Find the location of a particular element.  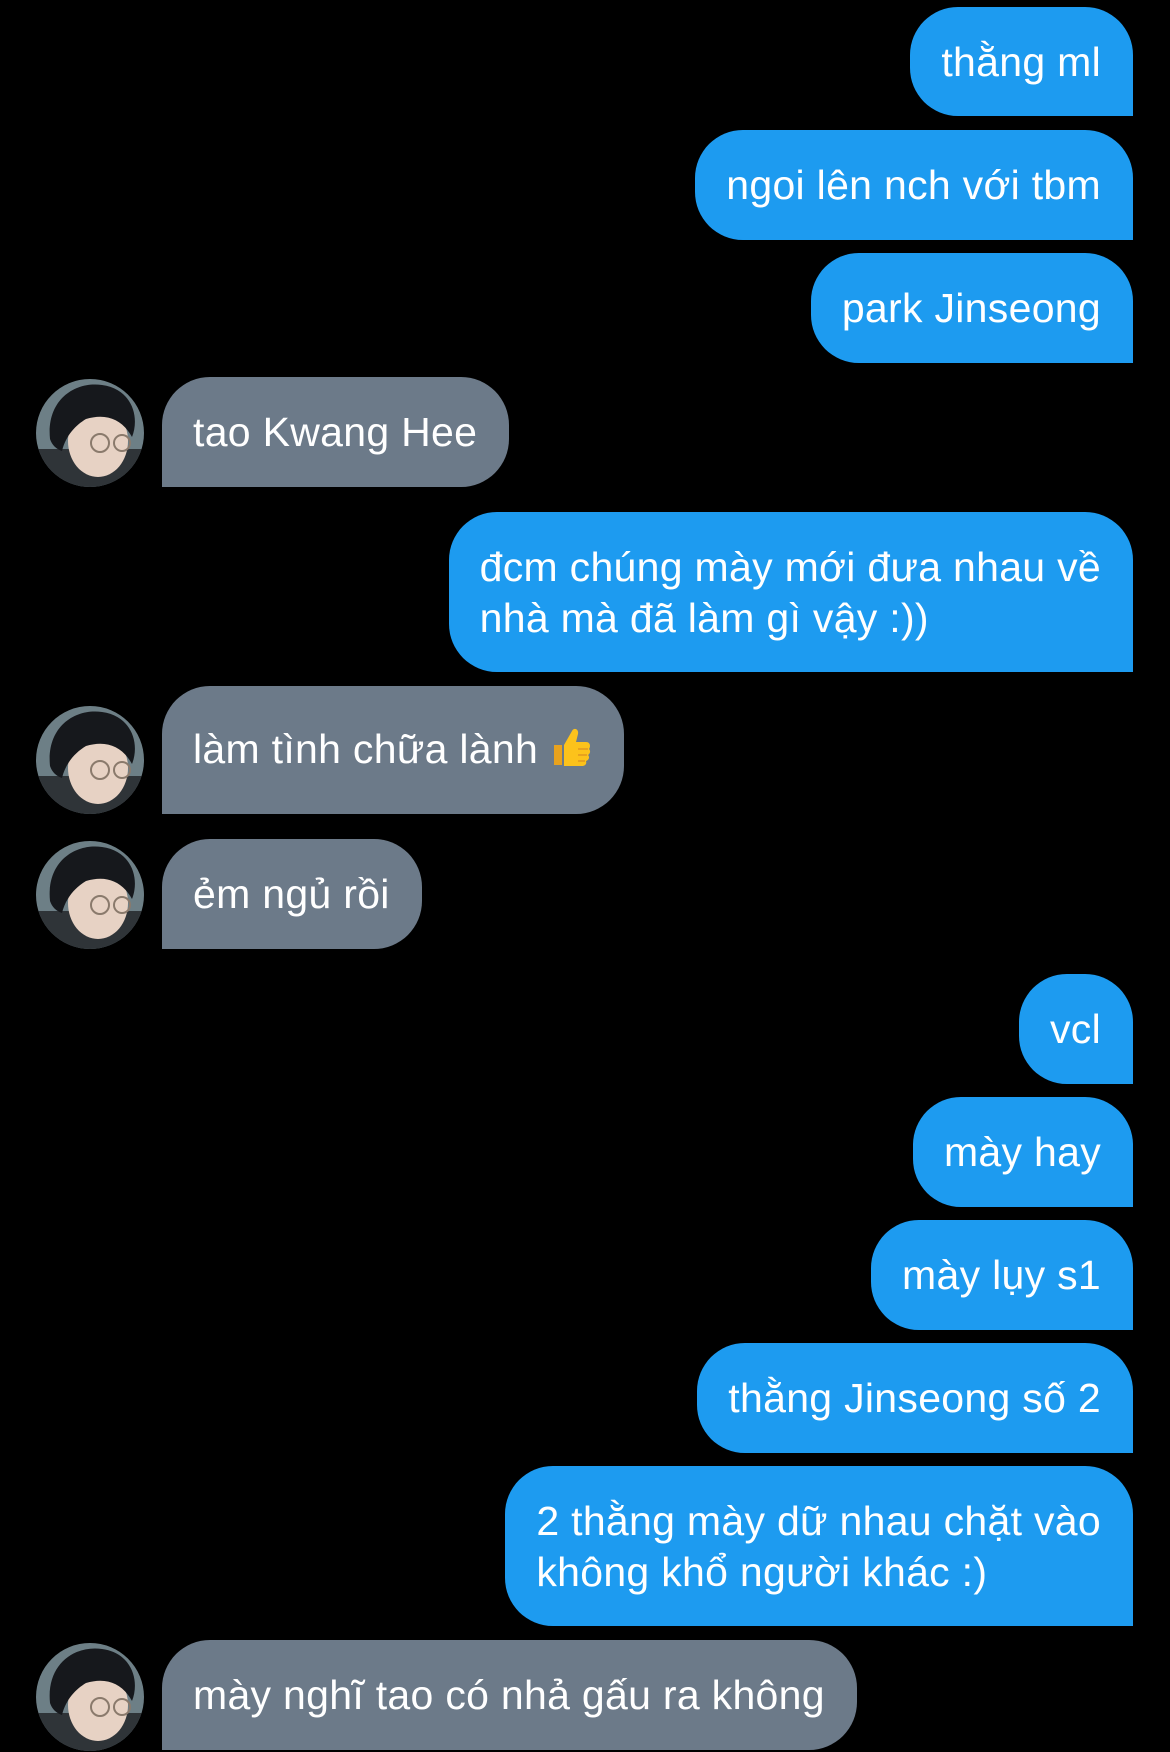

received-message-bubble: mày nghĩ tao có nhả gấu ra không is located at coordinates (509, 1695).